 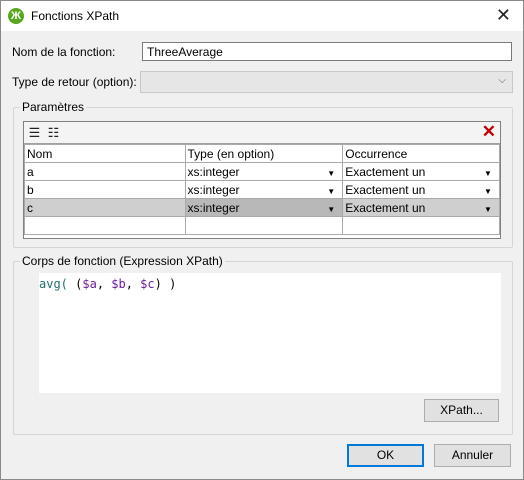 What do you see at coordinates (53, 107) in the screenshot?
I see `parameters-group-title: Paramètres` at bounding box center [53, 107].